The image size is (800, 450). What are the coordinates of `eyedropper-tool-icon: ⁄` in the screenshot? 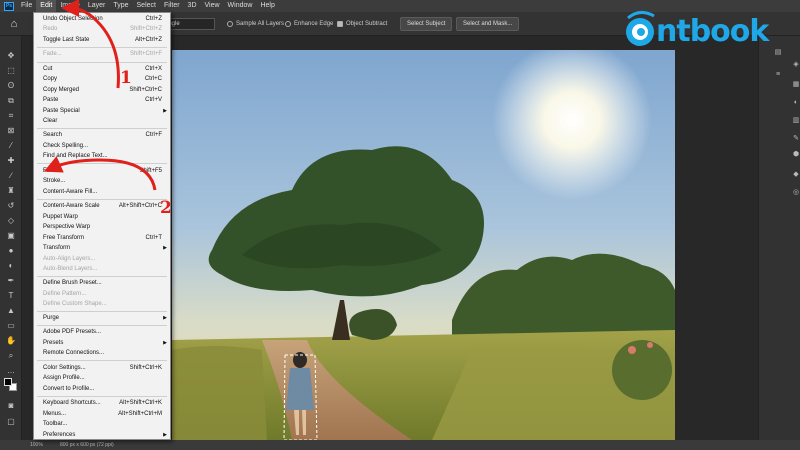 It's located at (11, 145).